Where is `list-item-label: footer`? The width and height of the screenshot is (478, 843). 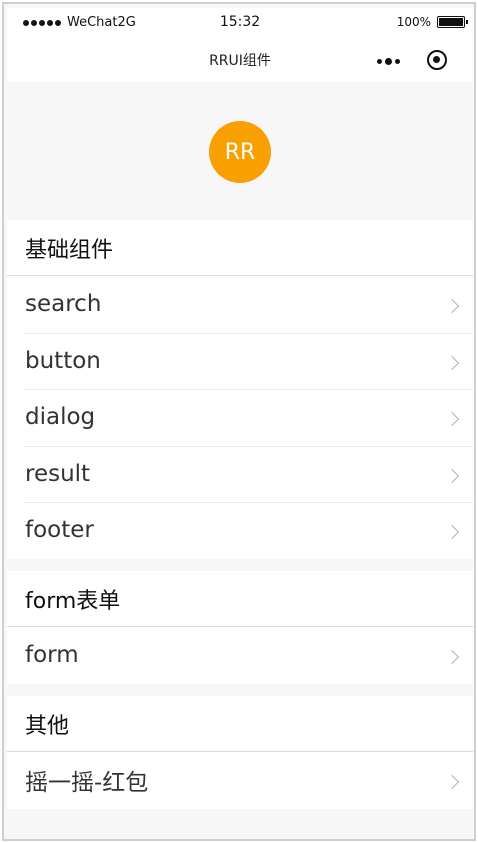
list-item-label: footer is located at coordinates (59, 530).